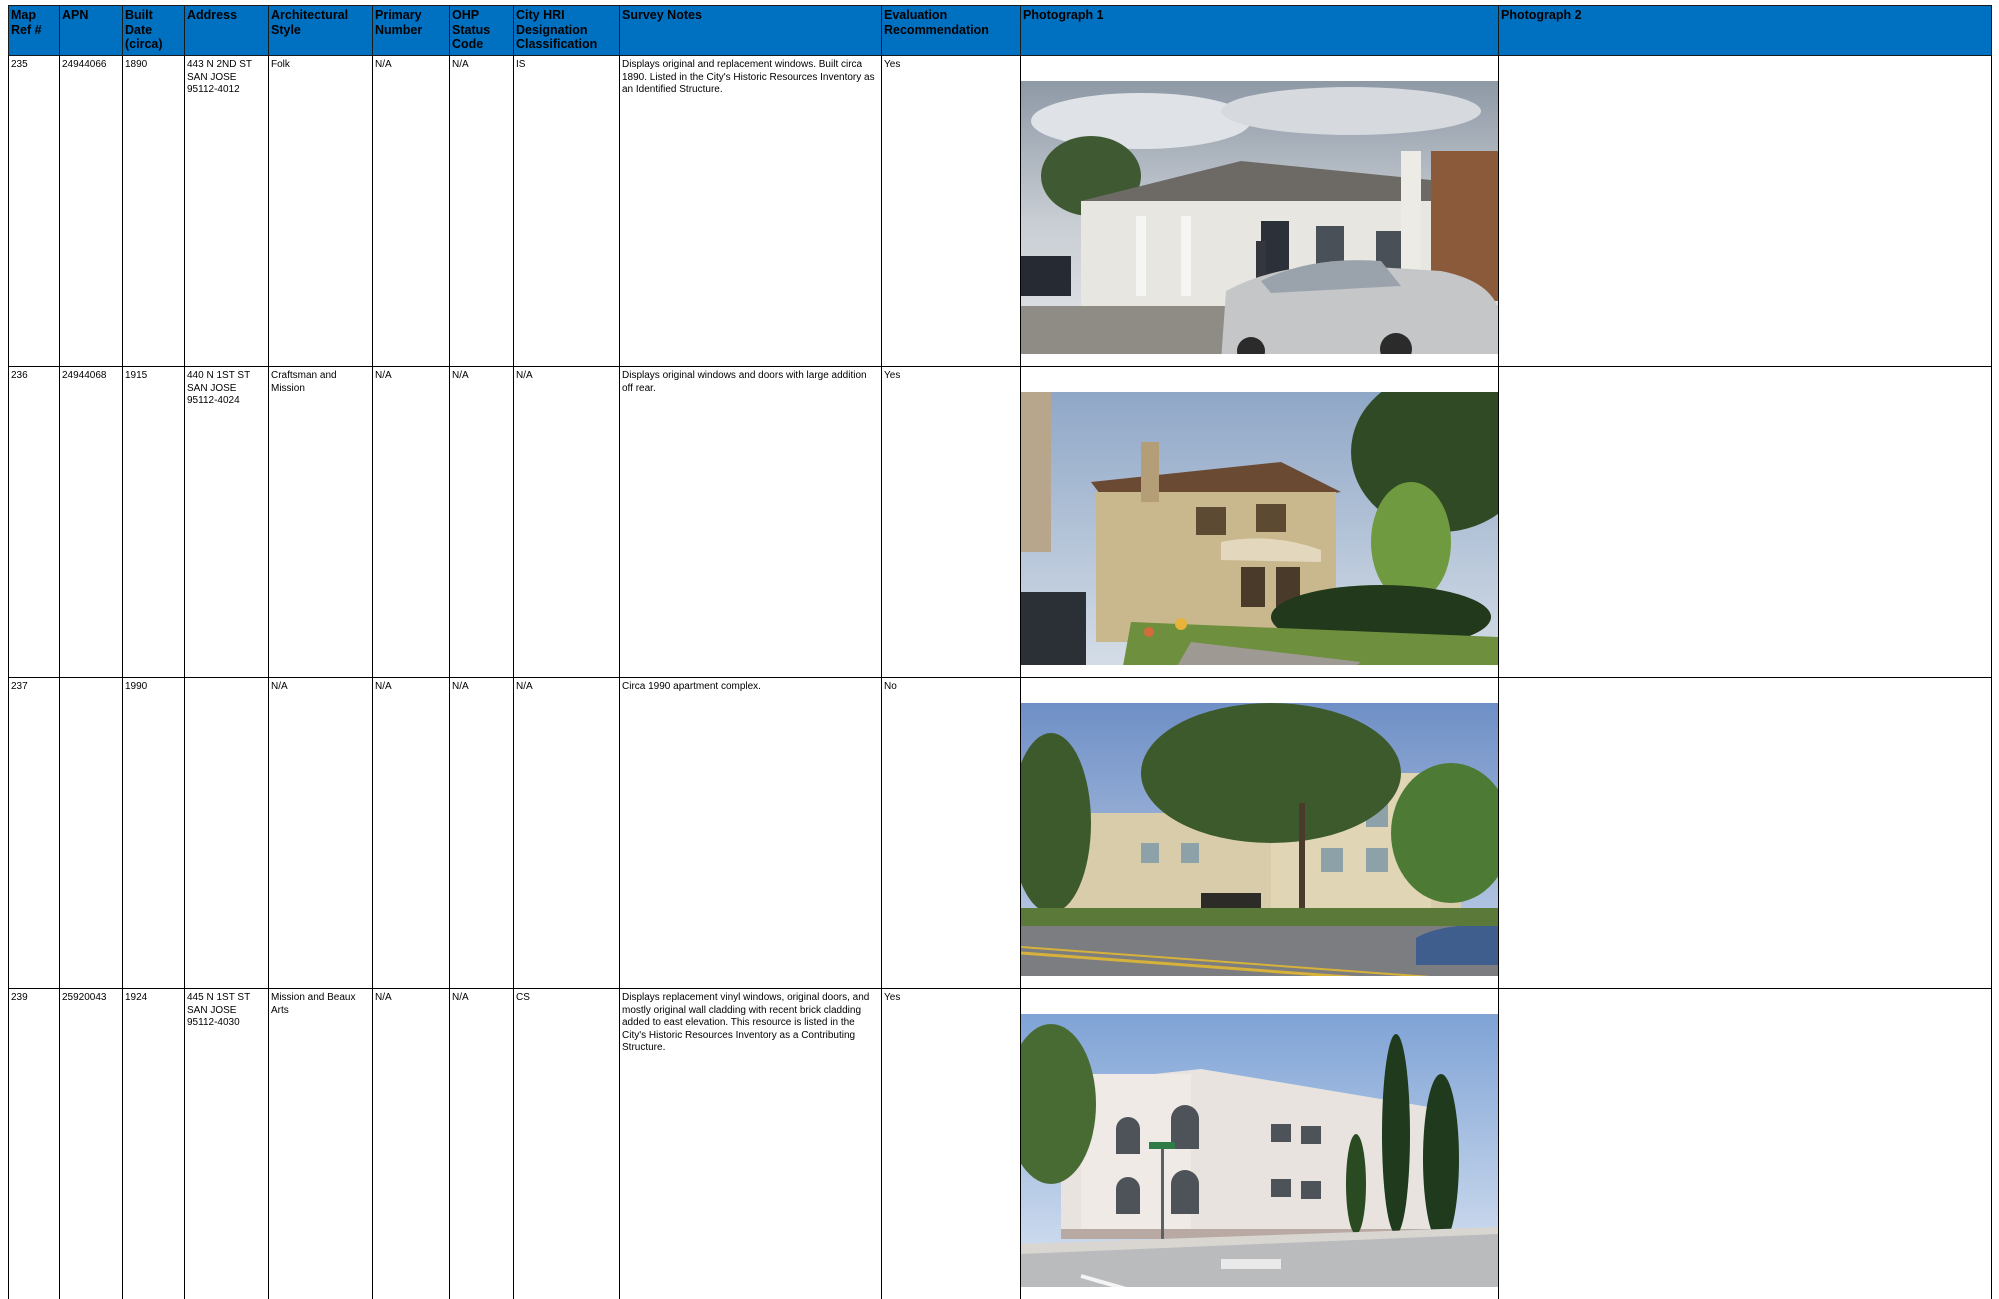 The height and width of the screenshot is (1299, 1999). I want to click on header-survey-notes: Survey Notes, so click(751, 31).